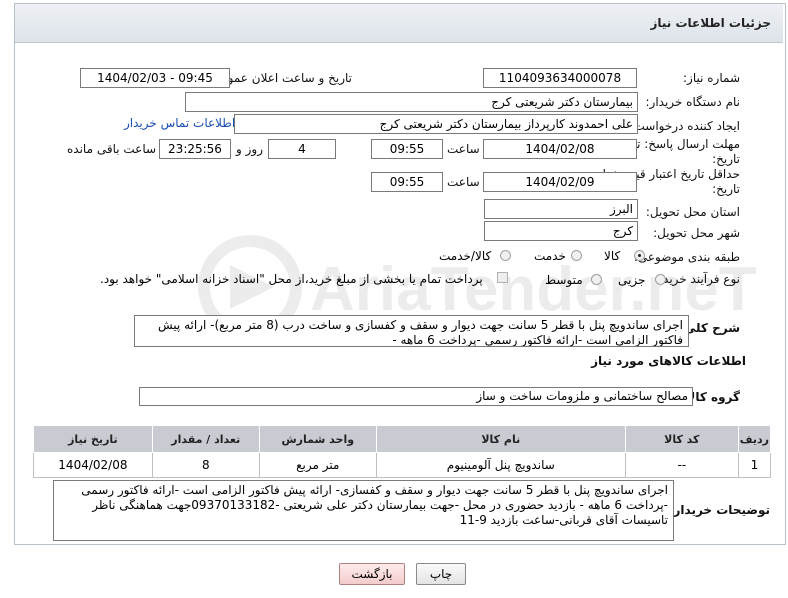 This screenshot has height=598, width=788. I want to click on col-header-row-num: ردیف, so click(754, 439).